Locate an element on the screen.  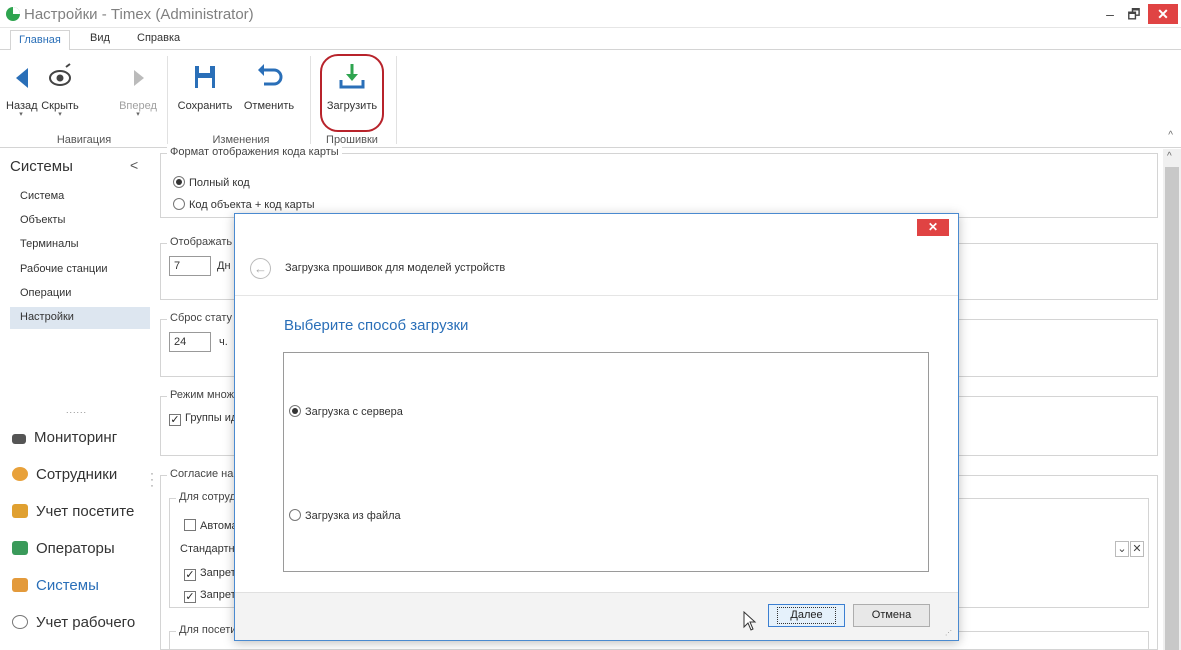
ban-checkbox-1: ✓ Запрет is located at coordinates (210, 574).